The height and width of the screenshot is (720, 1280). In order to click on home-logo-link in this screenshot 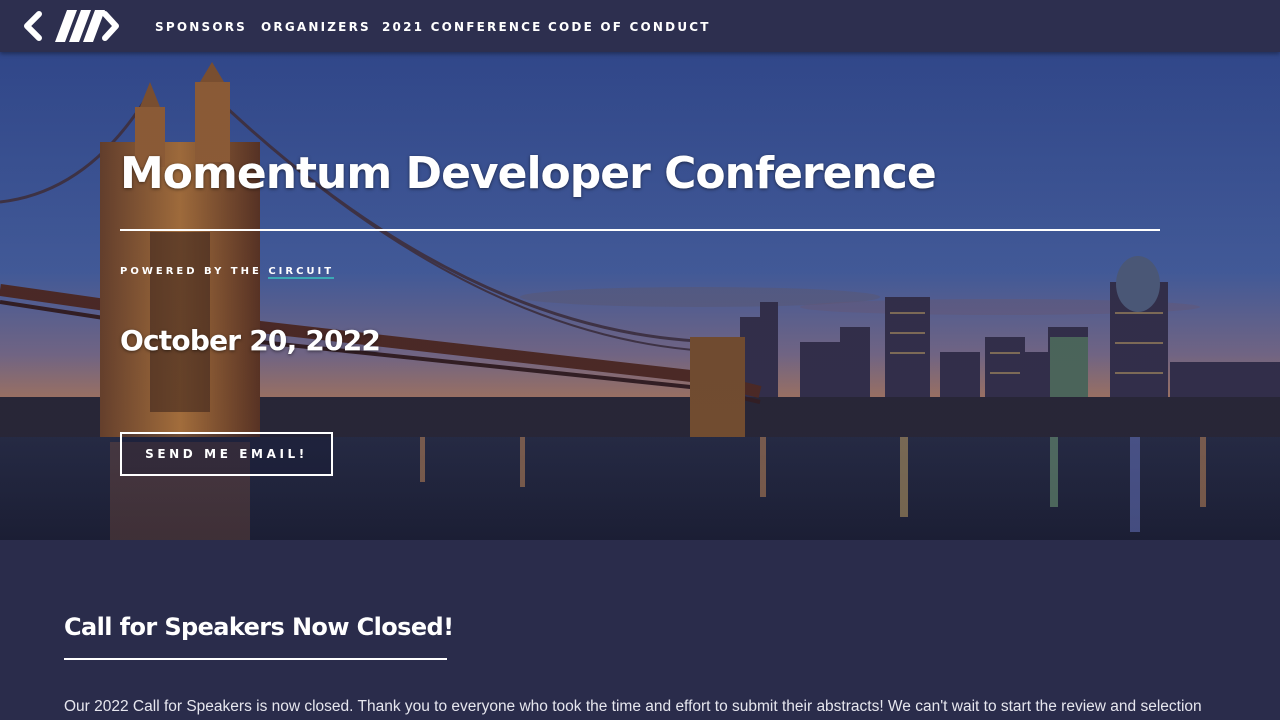, I will do `click(70, 25)`.